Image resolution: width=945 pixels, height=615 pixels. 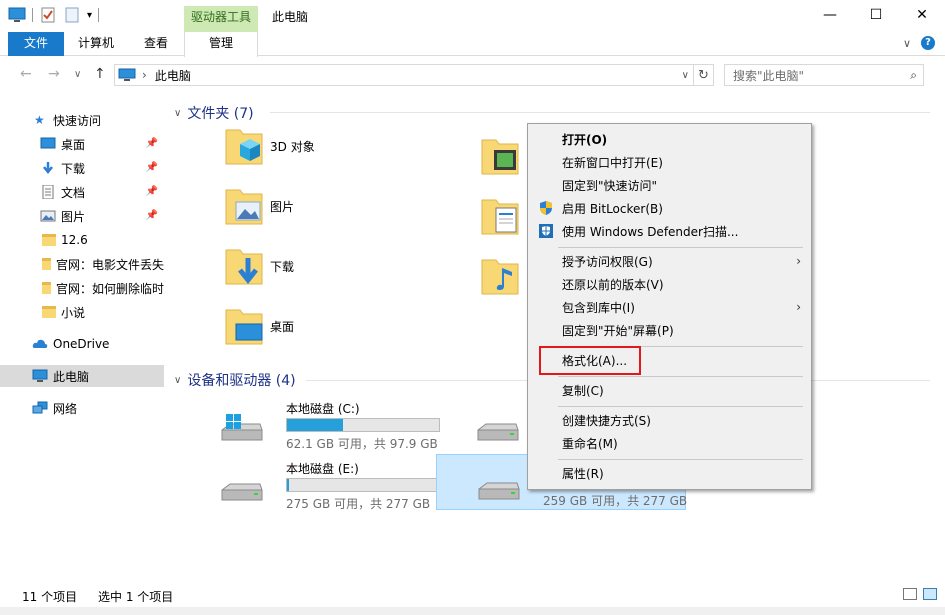 I want to click on properties-icon, so click(x=48, y=15).